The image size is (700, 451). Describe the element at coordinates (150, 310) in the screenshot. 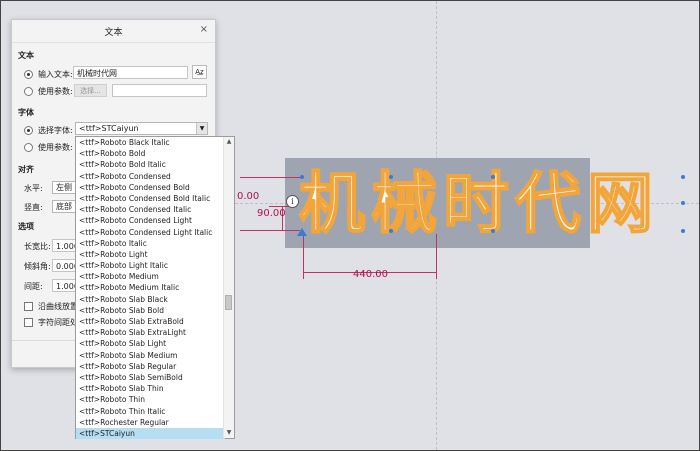

I see `font-list-item: <ttf>Roboto Slab Bold` at that location.